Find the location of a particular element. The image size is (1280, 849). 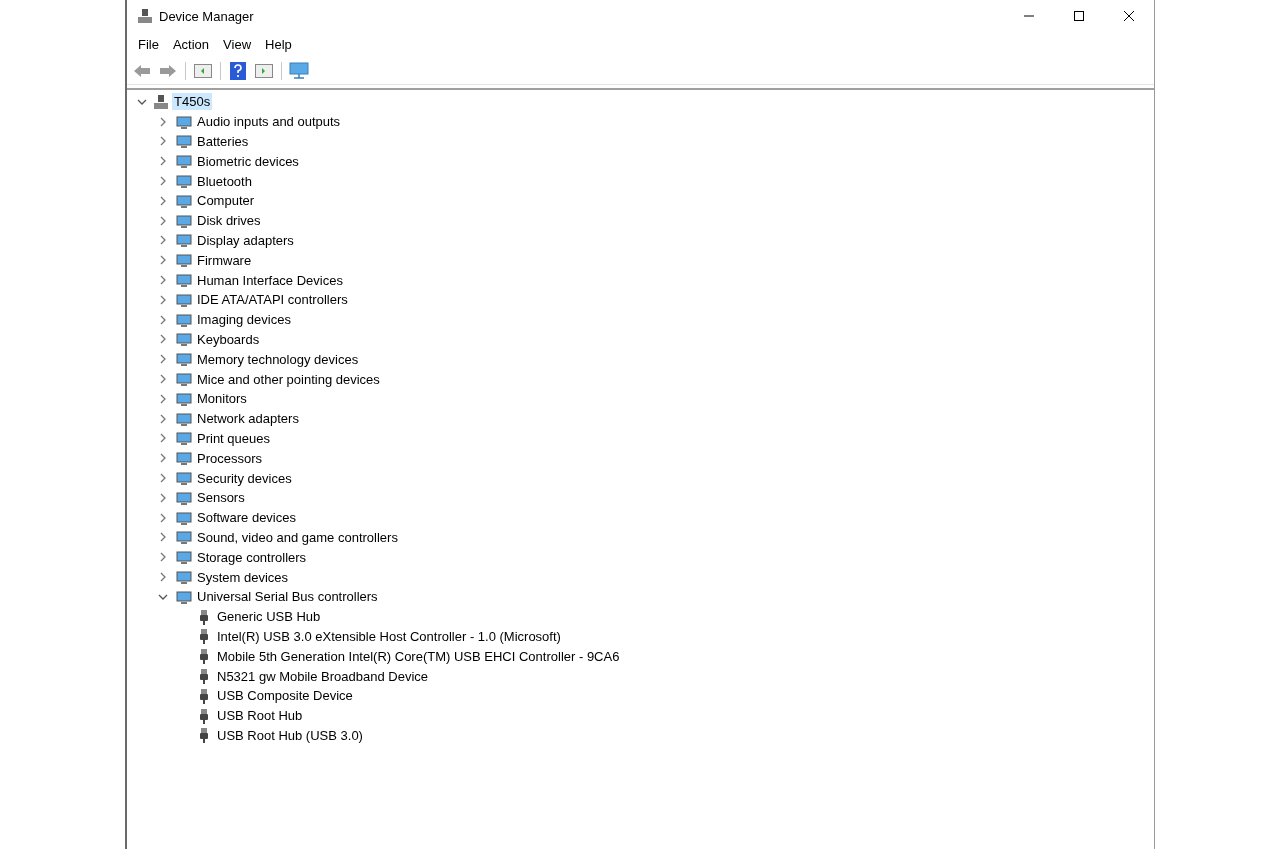

tree-item: System devices is located at coordinates (243, 577).